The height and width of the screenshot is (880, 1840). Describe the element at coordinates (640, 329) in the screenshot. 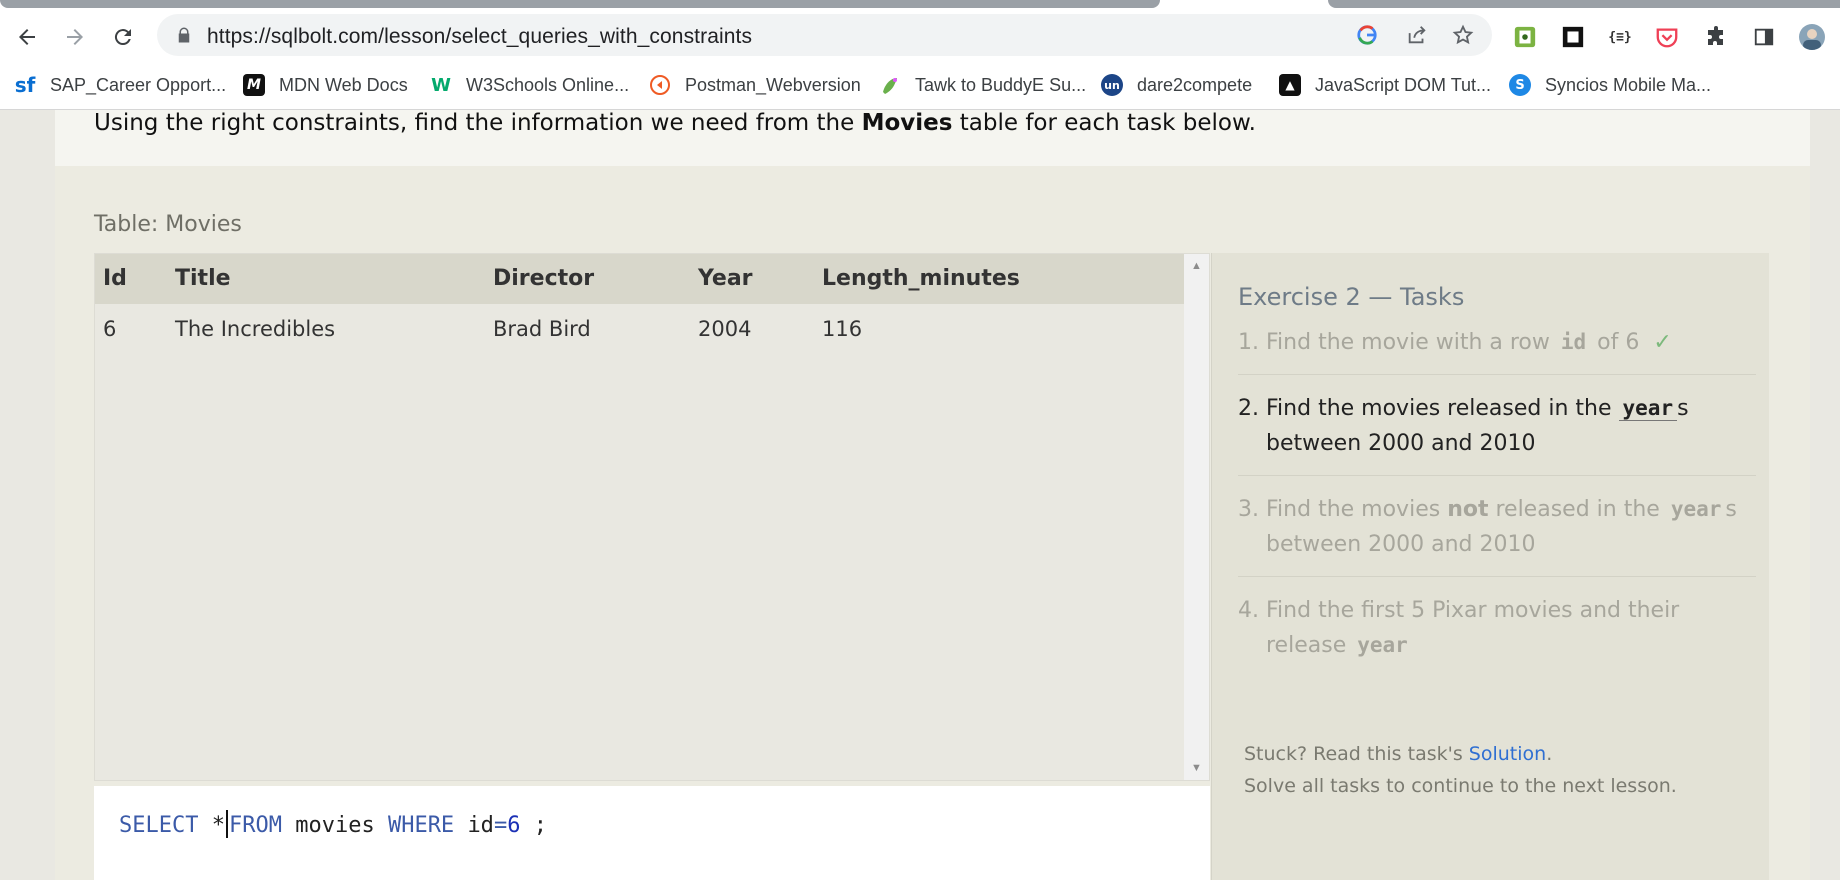

I see `table-row: 6 The Incredibles Brad Bird 2004 116` at that location.